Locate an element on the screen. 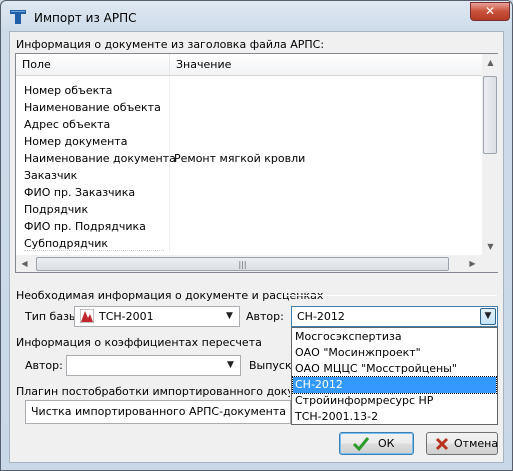 The image size is (513, 471). author-value: СН-2012 is located at coordinates (321, 316).